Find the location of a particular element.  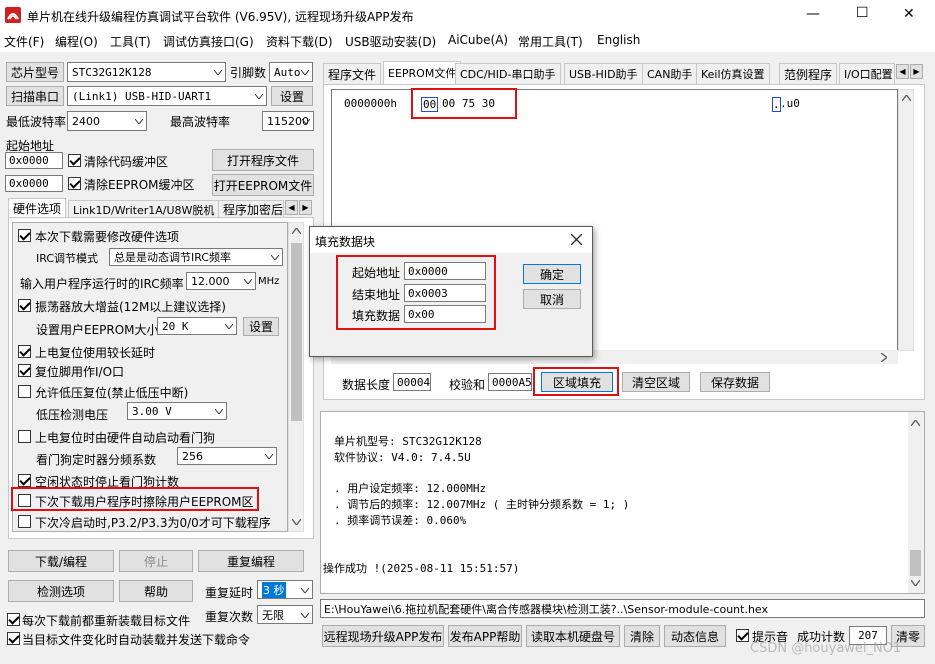

dialog-fill-label: 填充数据 is located at coordinates (376, 316).